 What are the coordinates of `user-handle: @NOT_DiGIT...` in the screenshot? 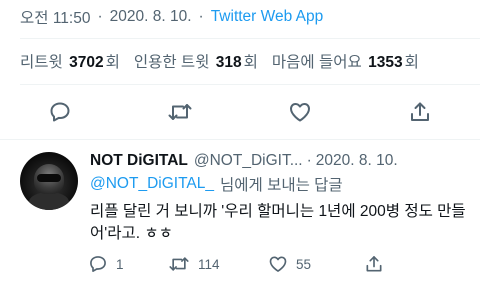 It's located at (248, 161).